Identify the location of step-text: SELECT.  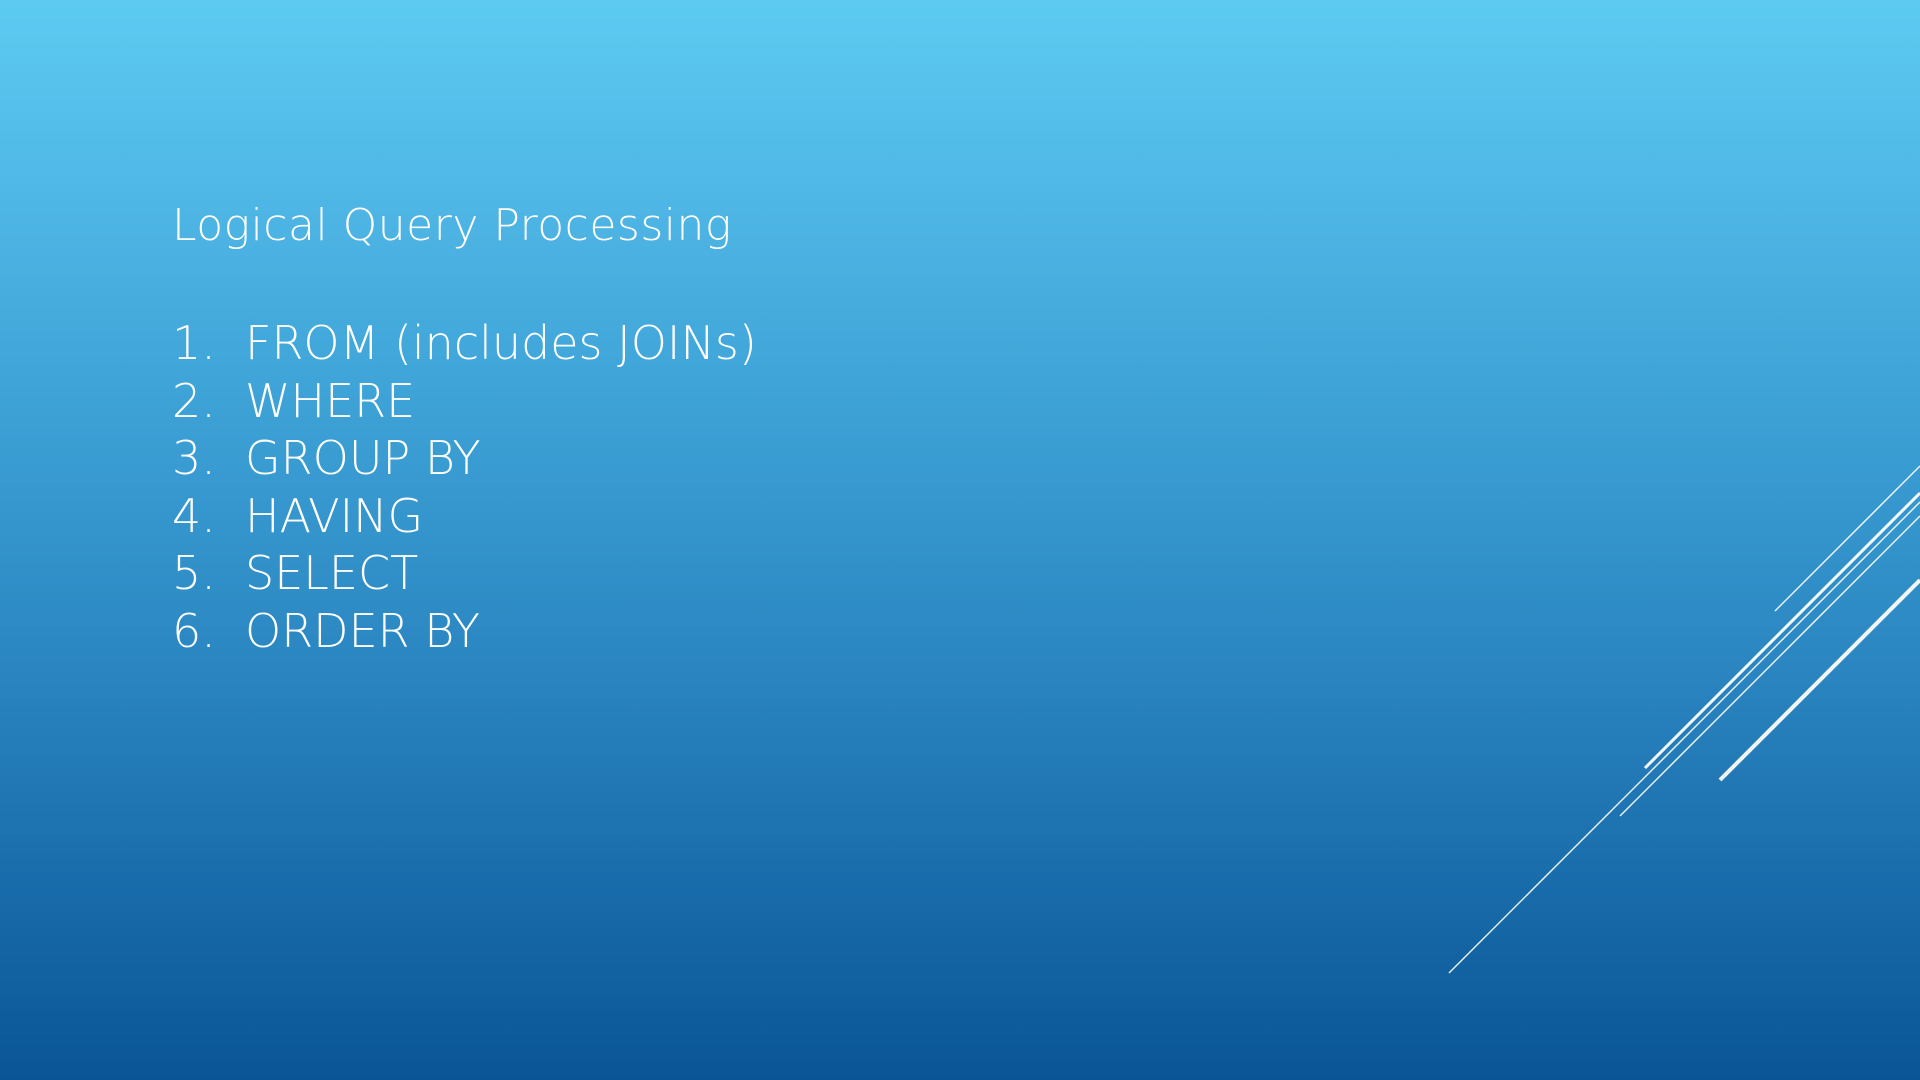
(332, 573).